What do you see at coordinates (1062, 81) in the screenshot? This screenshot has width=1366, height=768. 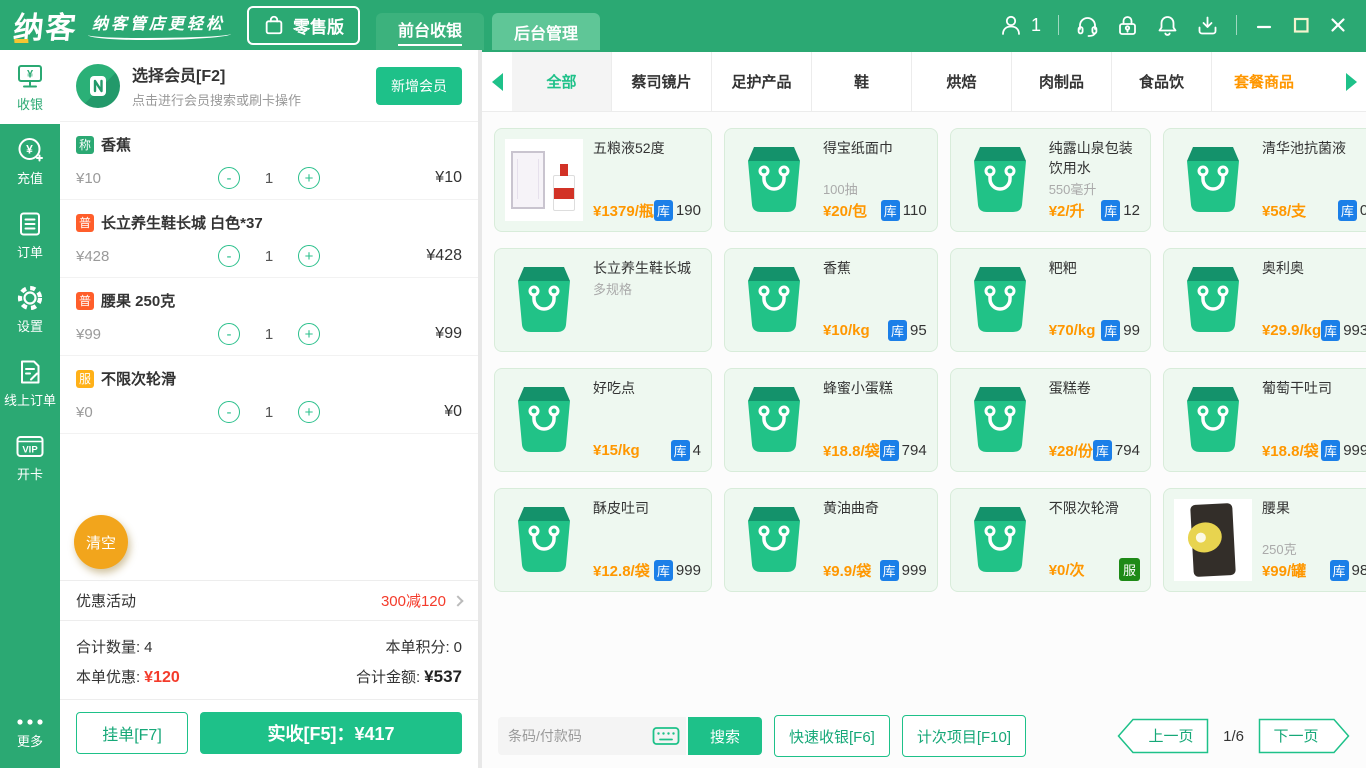 I see `category-tab: 肉制品` at bounding box center [1062, 81].